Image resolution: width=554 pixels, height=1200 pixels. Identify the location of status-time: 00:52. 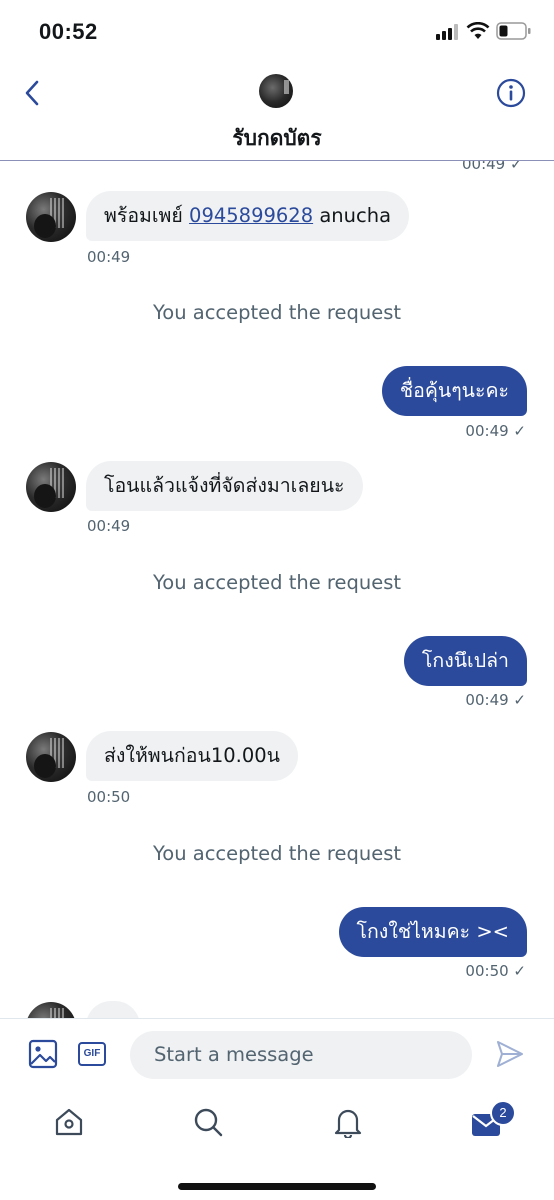
(68, 31).